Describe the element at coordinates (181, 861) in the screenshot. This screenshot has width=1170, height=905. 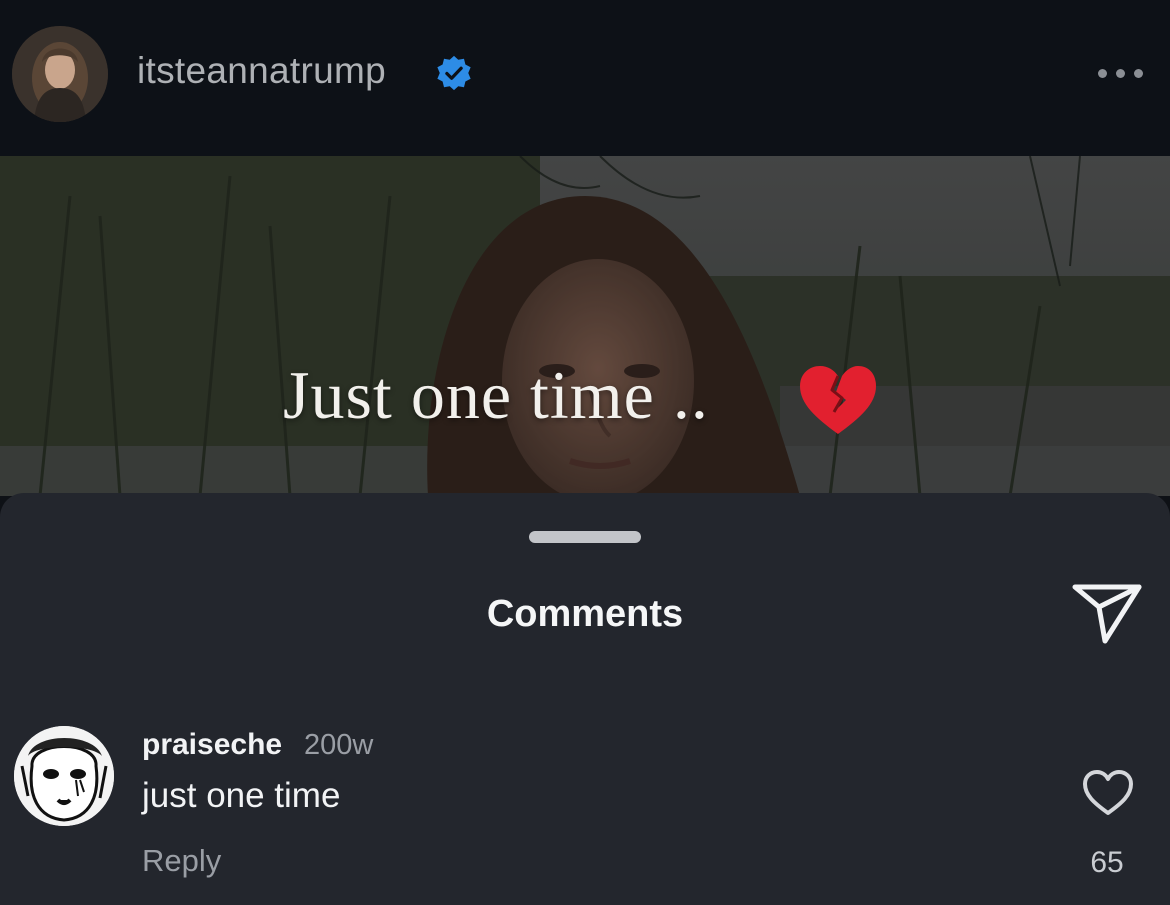
I see `reply-button: Reply` at that location.